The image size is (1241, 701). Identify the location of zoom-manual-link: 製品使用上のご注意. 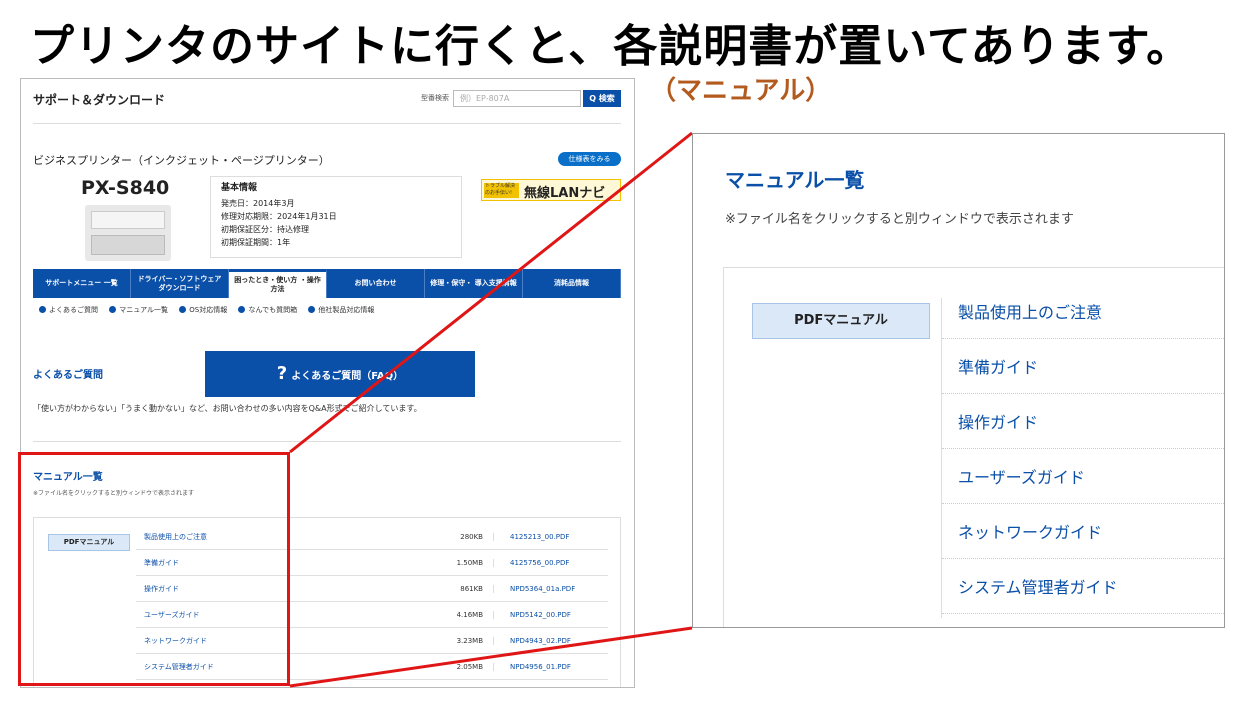
(1083, 311).